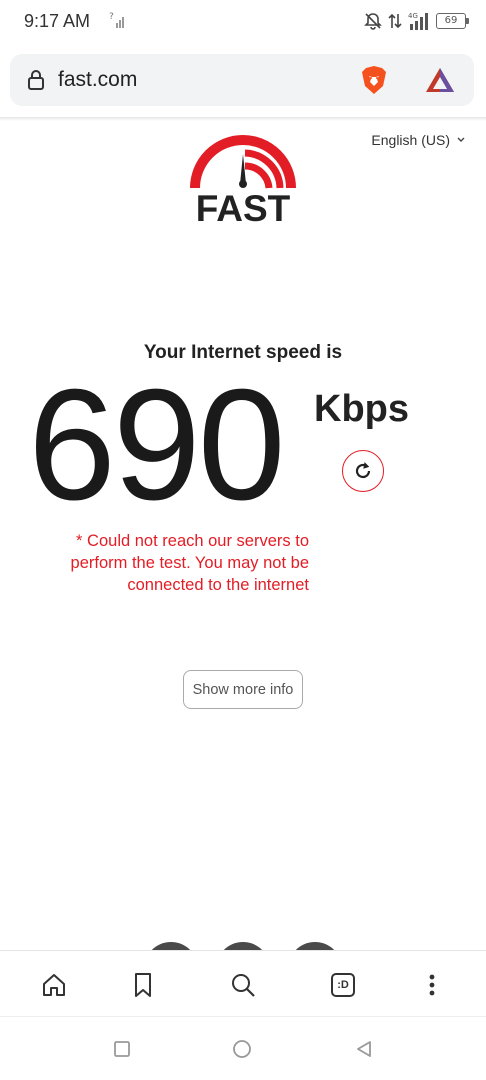 Image resolution: width=486 pixels, height=1080 pixels. I want to click on fast-logo-text: FAST, so click(243, 208).